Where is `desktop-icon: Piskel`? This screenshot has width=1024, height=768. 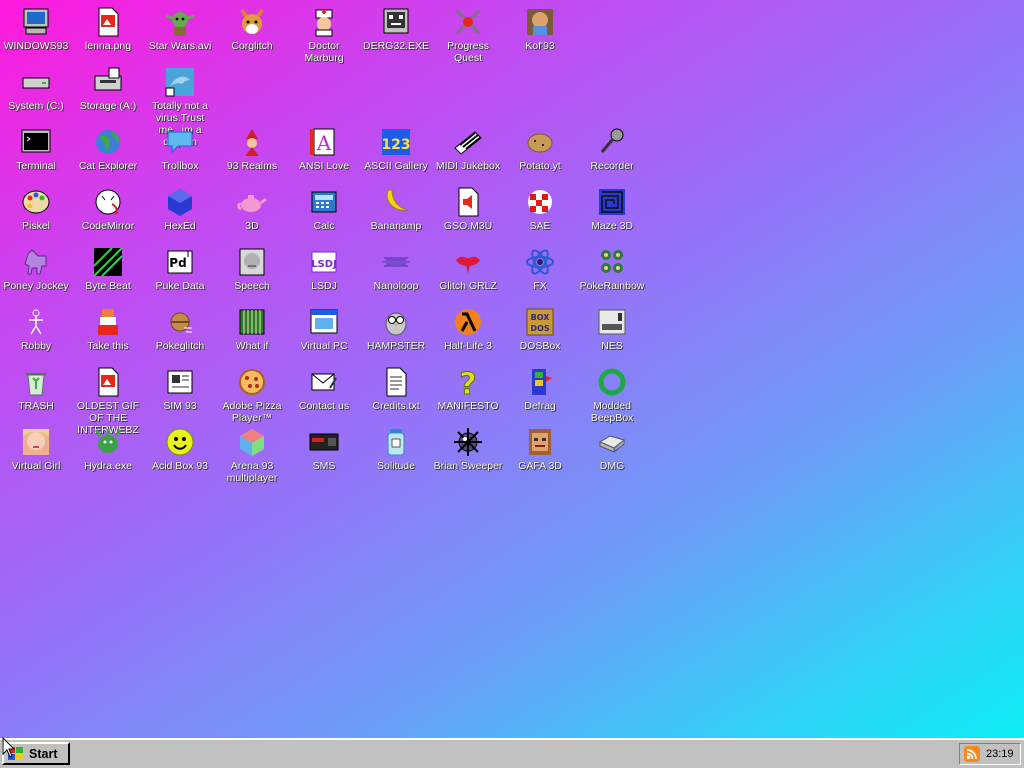
desktop-icon: Piskel is located at coordinates (36, 210).